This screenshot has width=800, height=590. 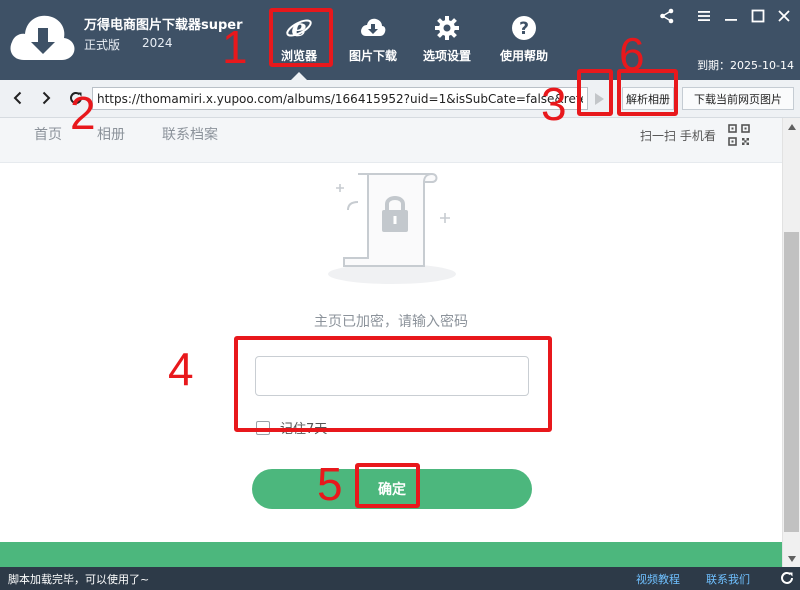 I want to click on app-year: 2024, so click(x=157, y=43).